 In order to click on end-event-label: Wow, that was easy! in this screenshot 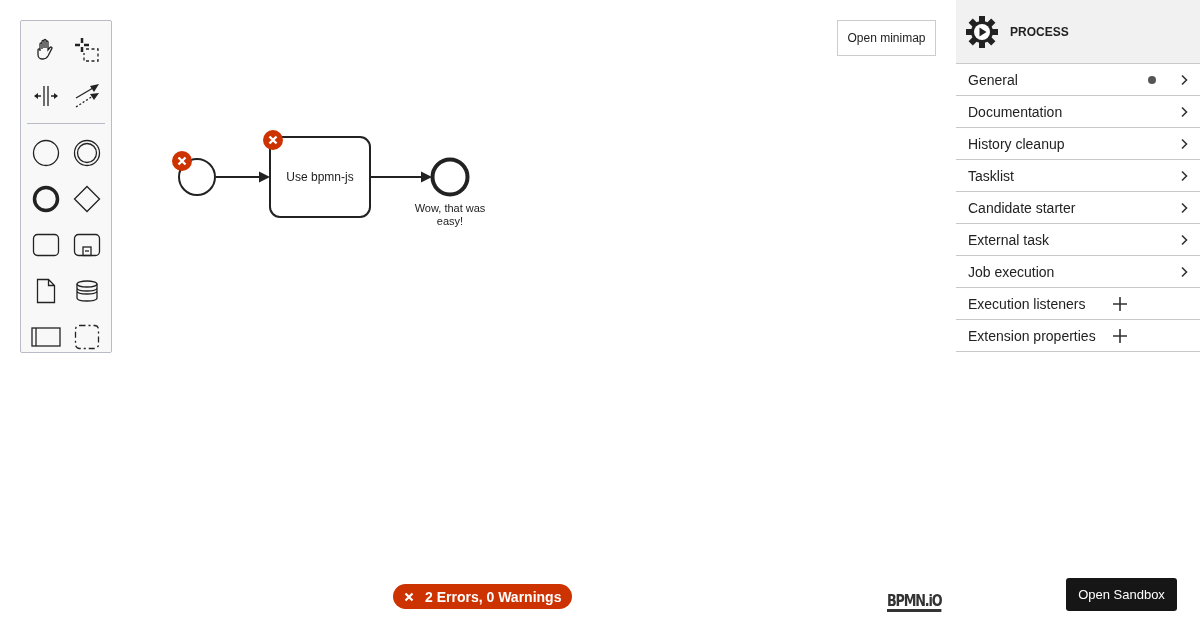, I will do `click(450, 215)`.